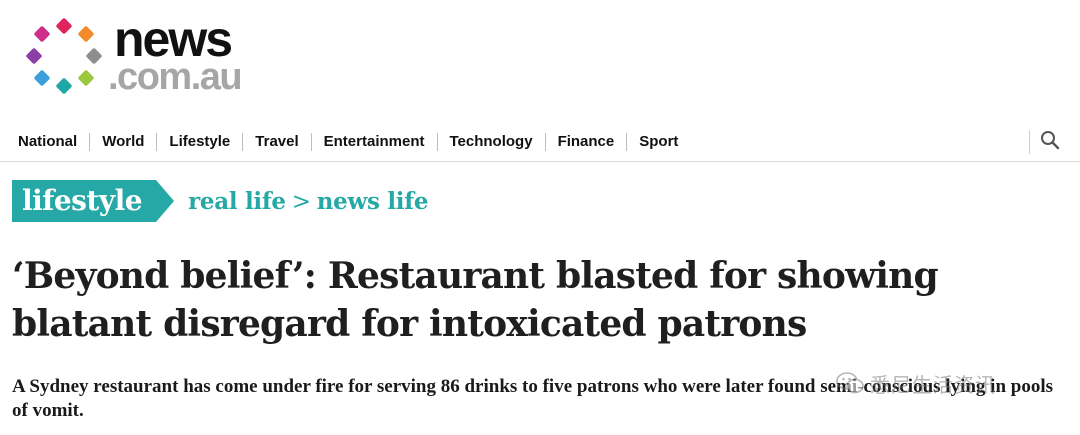 The image size is (1080, 435). I want to click on site-logo: news .com.au, so click(142, 54).